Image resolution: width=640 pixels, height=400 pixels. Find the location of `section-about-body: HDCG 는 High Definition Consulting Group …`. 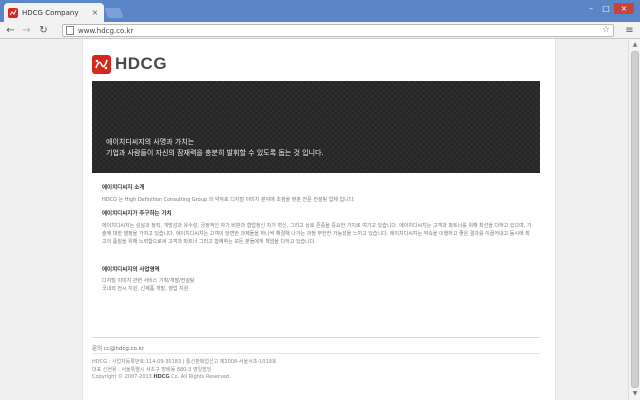

section-about-body: HDCG 는 High Definition Consulting Group … is located at coordinates (228, 200).